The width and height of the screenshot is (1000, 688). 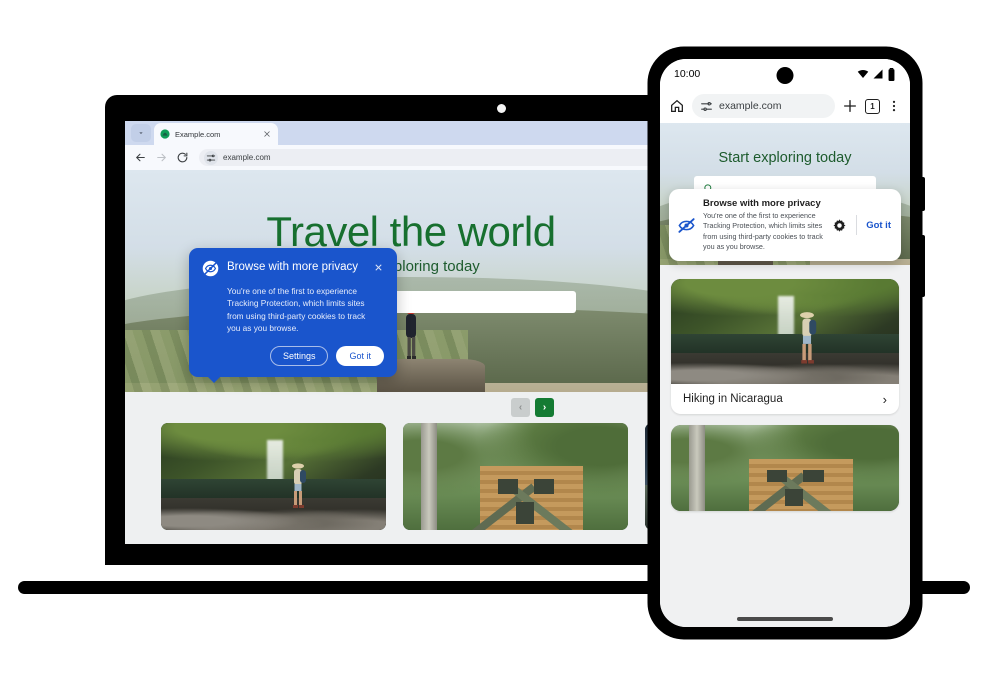 What do you see at coordinates (214, 379) in the screenshot?
I see `dialog-pointer-tail` at bounding box center [214, 379].